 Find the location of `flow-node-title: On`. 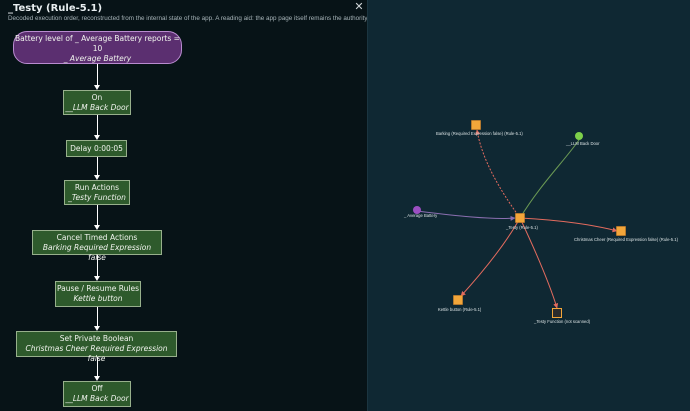

flow-node-title: On is located at coordinates (97, 97).